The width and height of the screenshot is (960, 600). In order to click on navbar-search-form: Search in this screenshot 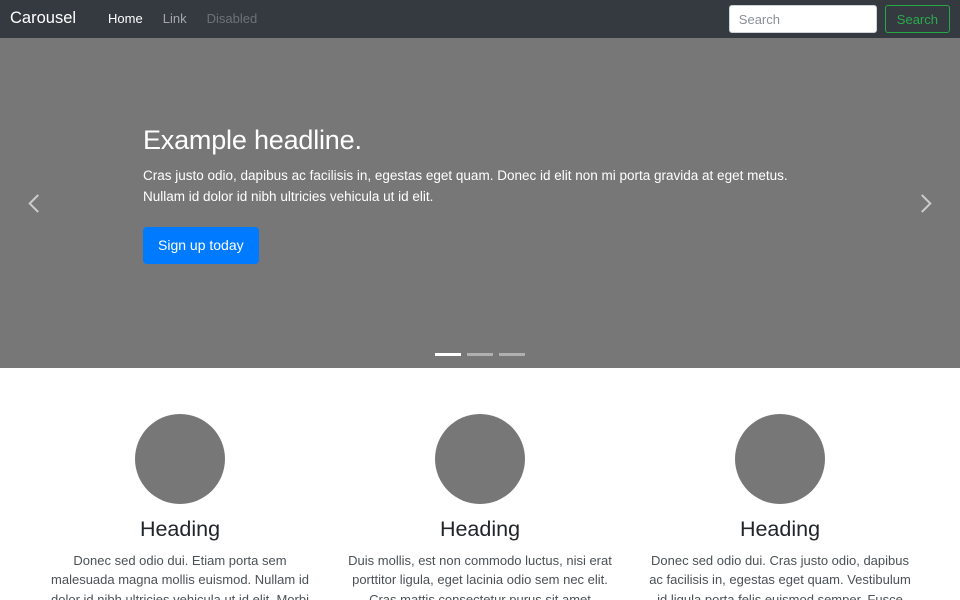, I will do `click(839, 19)`.